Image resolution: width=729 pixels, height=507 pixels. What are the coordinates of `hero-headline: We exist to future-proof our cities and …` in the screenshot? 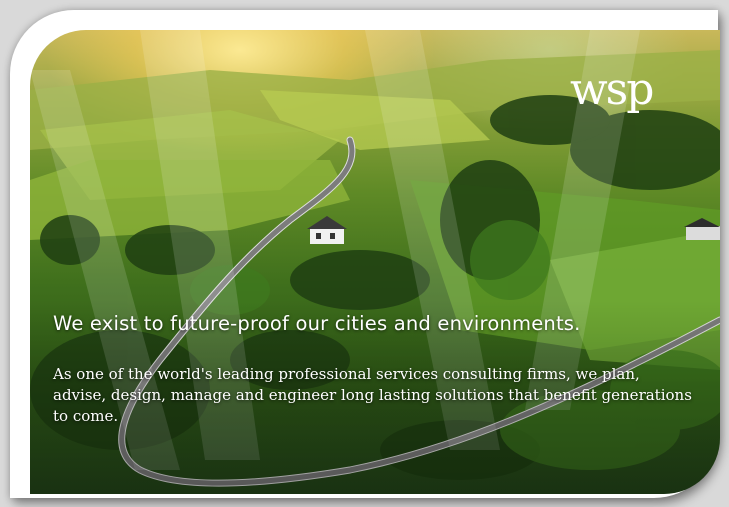 It's located at (317, 323).